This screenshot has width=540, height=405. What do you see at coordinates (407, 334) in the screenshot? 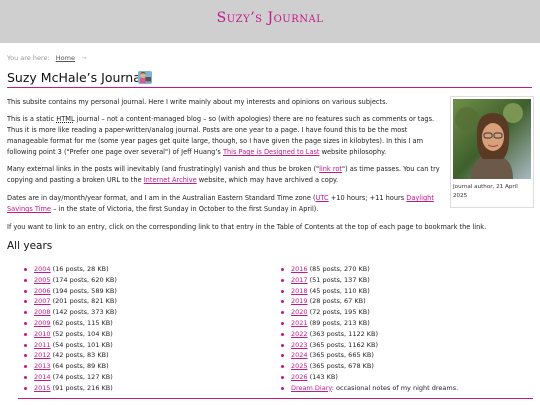
I see `year-list-item: 2022 (363 posts, 1122 KB)` at bounding box center [407, 334].